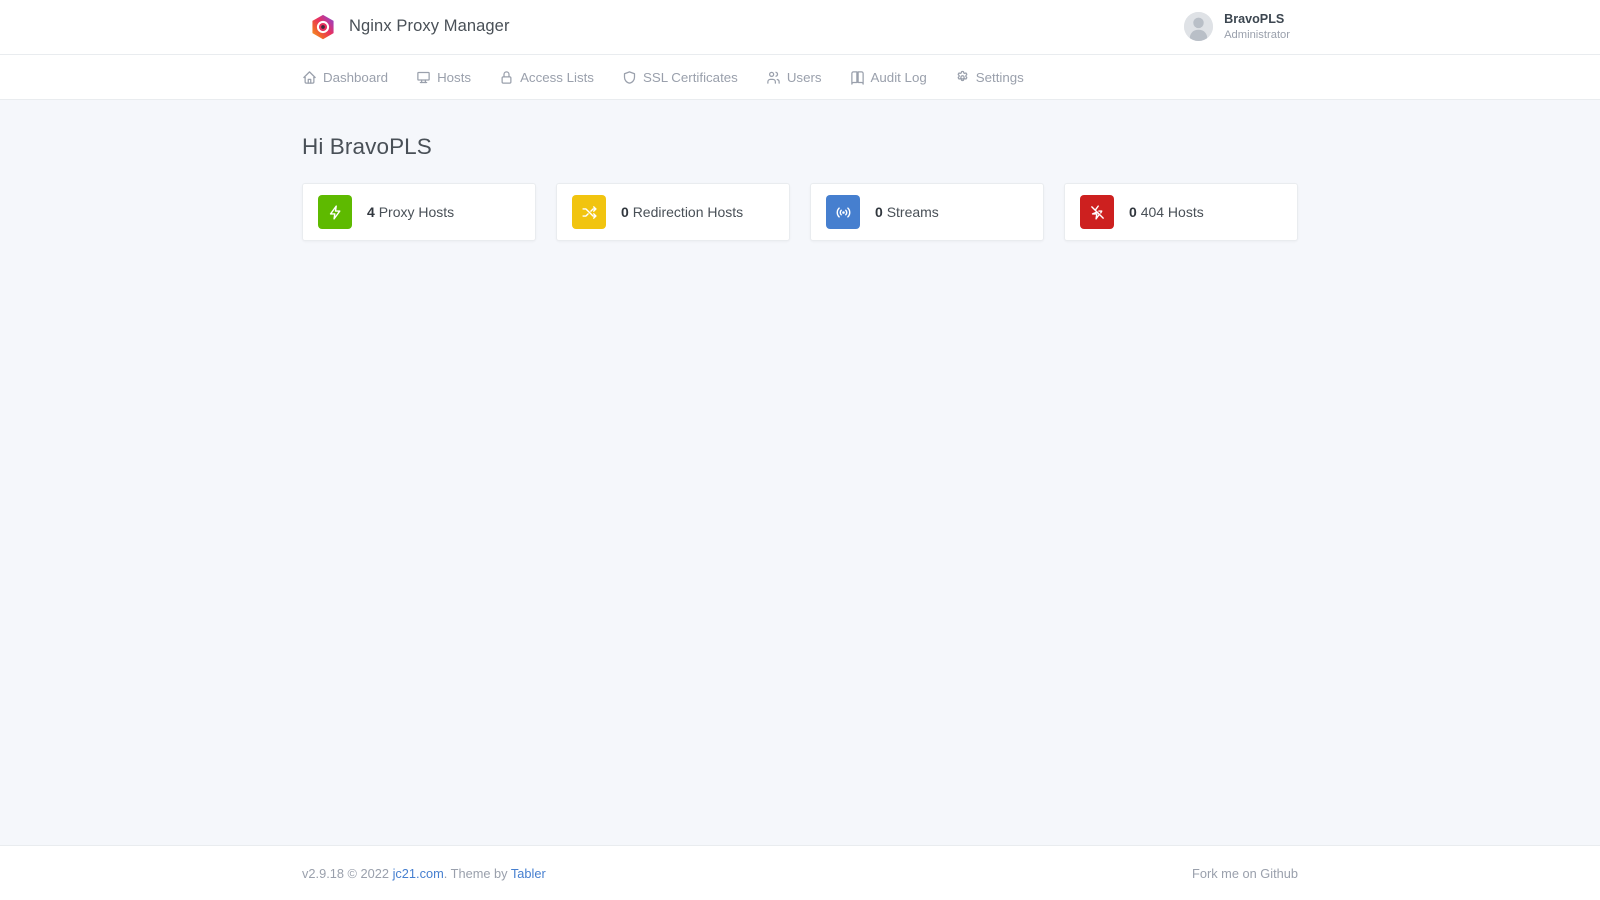 The width and height of the screenshot is (1600, 900). Describe the element at coordinates (912, 212) in the screenshot. I see `stat-label-streams: Streams` at that location.